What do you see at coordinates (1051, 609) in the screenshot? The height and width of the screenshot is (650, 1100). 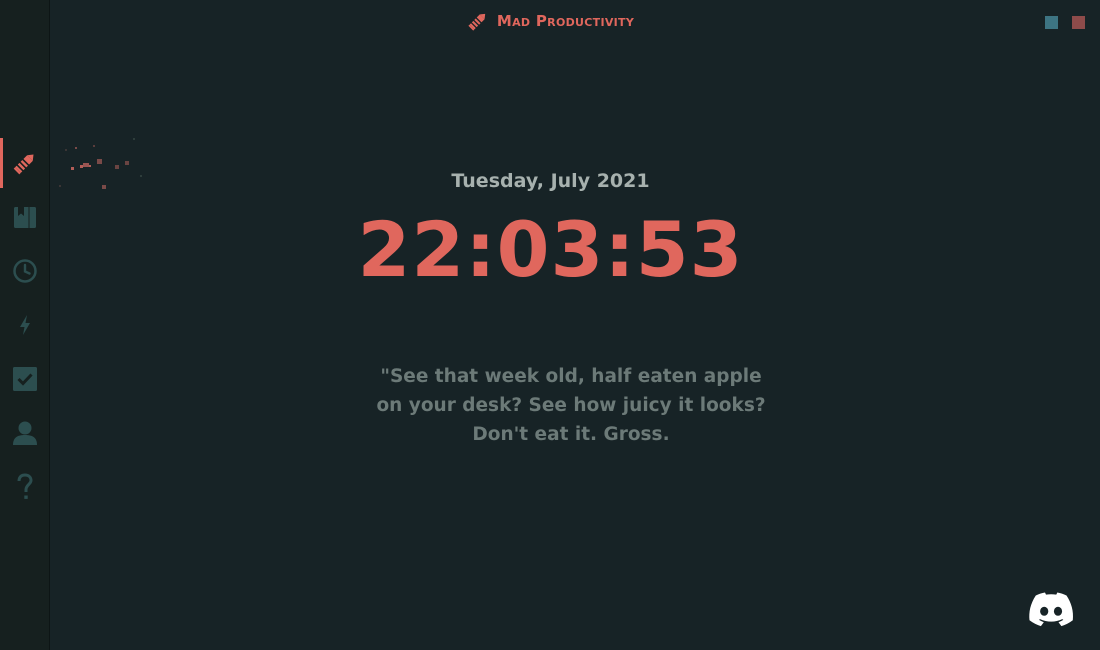 I see `discord-icon` at bounding box center [1051, 609].